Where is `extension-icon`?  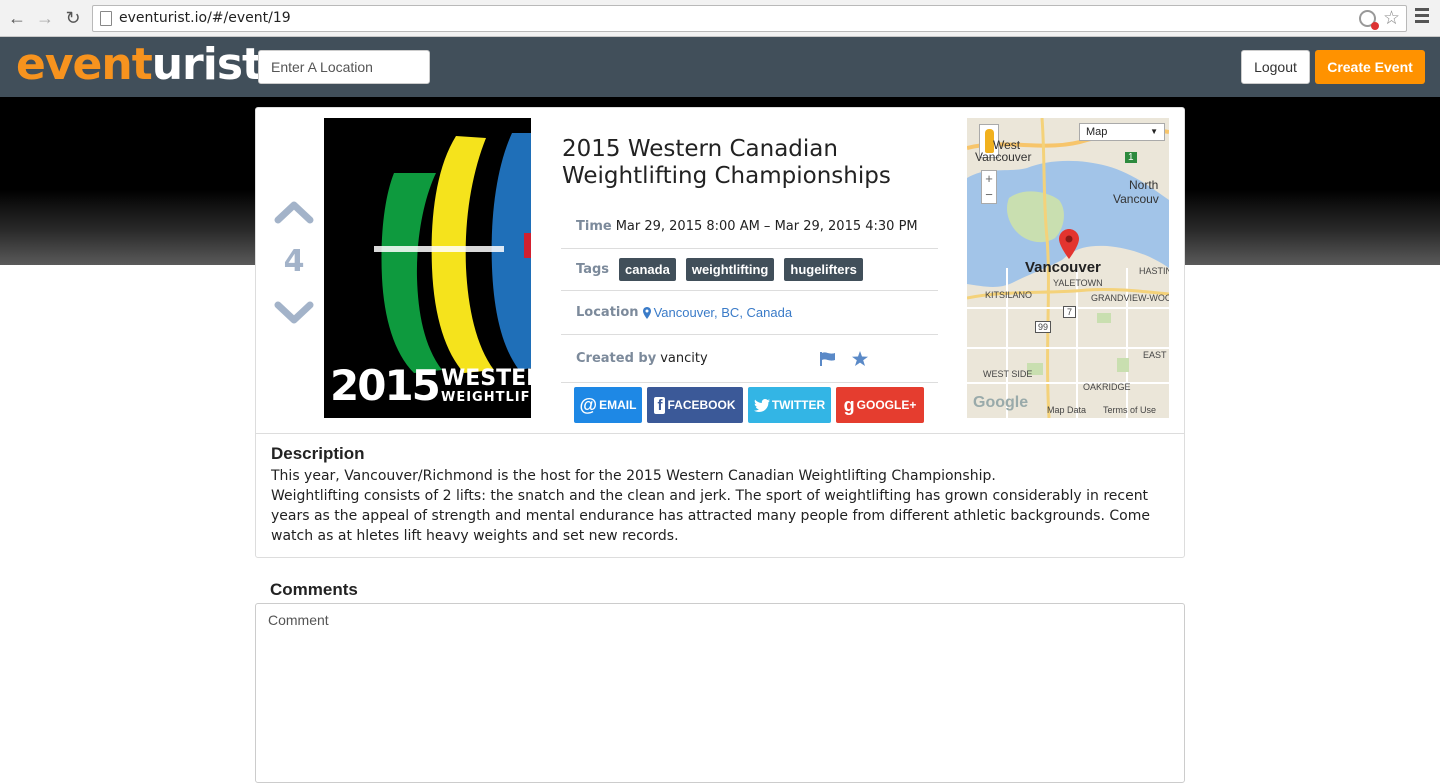
extension-icon is located at coordinates (1369, 20).